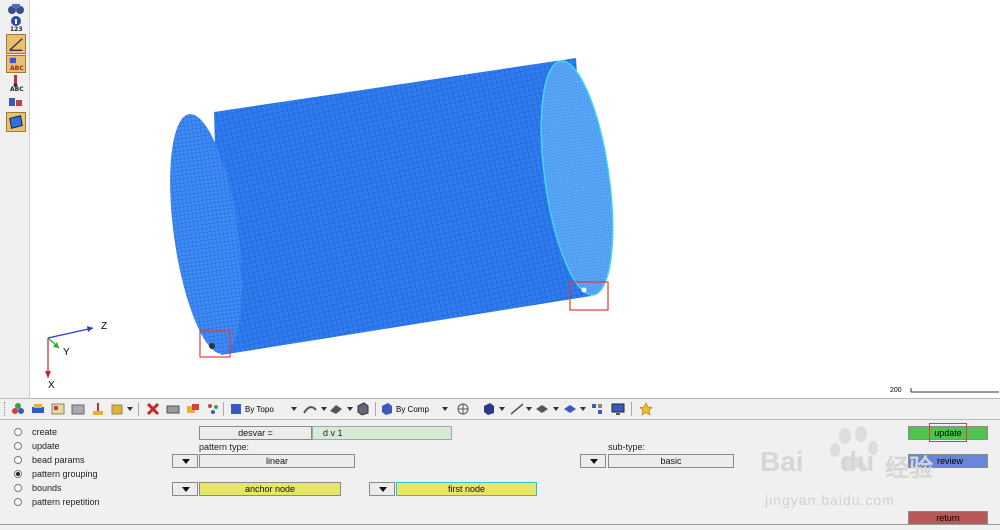 The image size is (1000, 530). Describe the element at coordinates (264, 409) in the screenshot. I see `topo-dropdown: By Topo` at that location.